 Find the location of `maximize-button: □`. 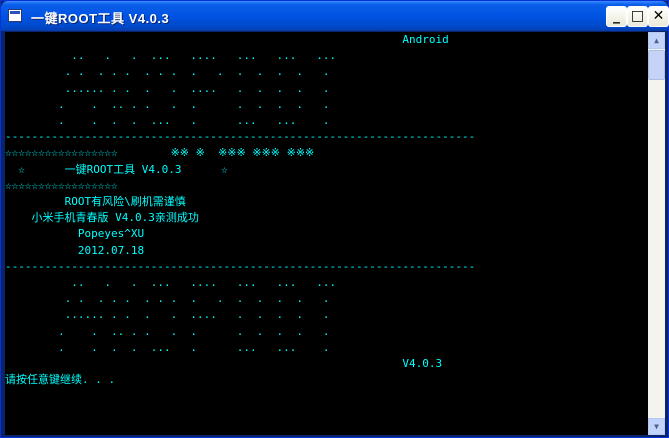

maximize-button: □ is located at coordinates (637, 16).